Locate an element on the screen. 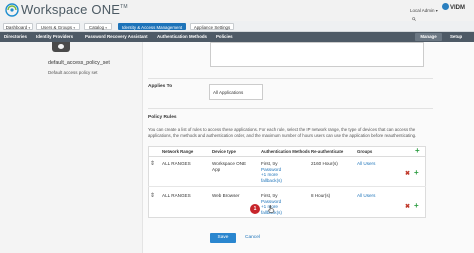 The width and height of the screenshot is (474, 253). policy-name: default_access_policy_set is located at coordinates (79, 63).